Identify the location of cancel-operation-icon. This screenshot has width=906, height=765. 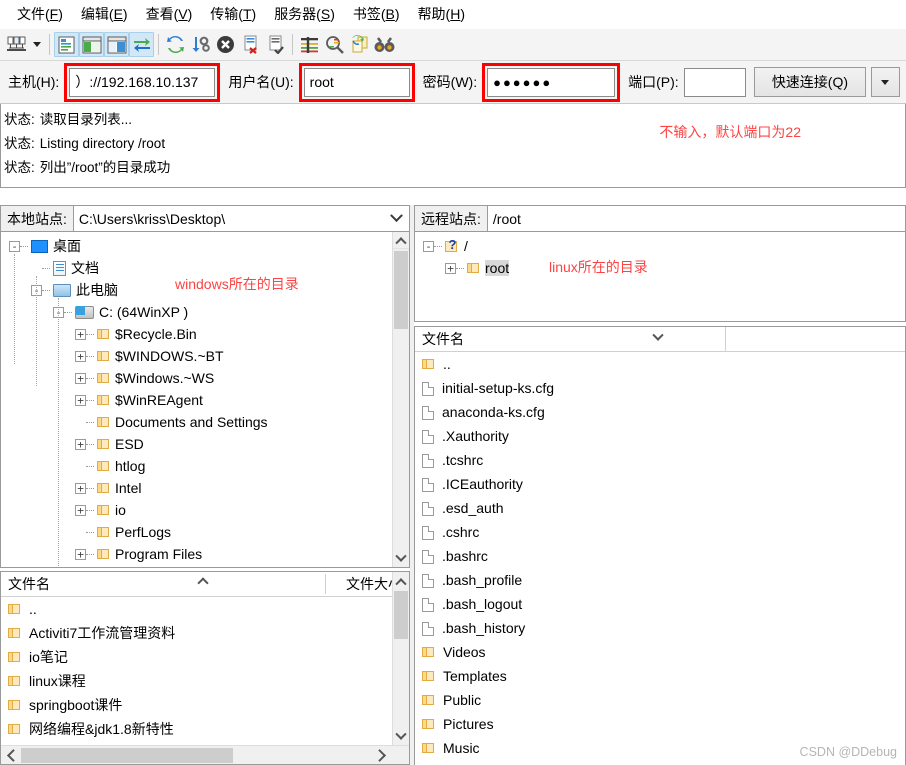
(225, 44).